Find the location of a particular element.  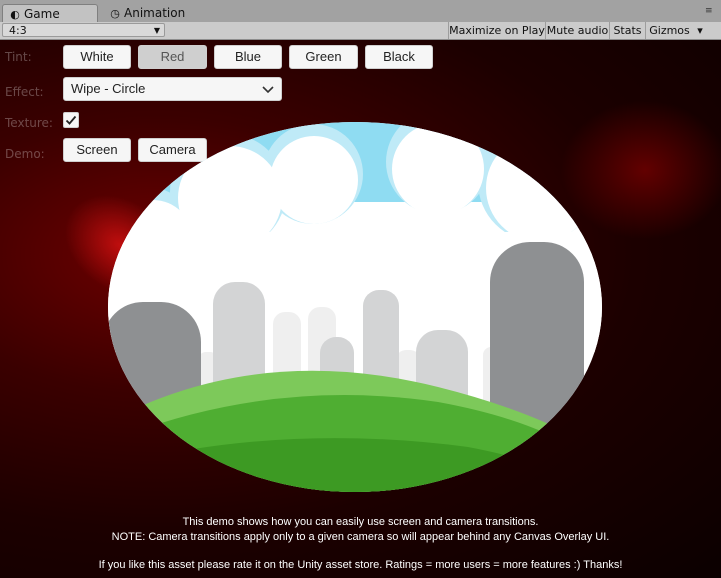

aspect-ratio-dropdown: 4:3 ▼ is located at coordinates (83, 30).